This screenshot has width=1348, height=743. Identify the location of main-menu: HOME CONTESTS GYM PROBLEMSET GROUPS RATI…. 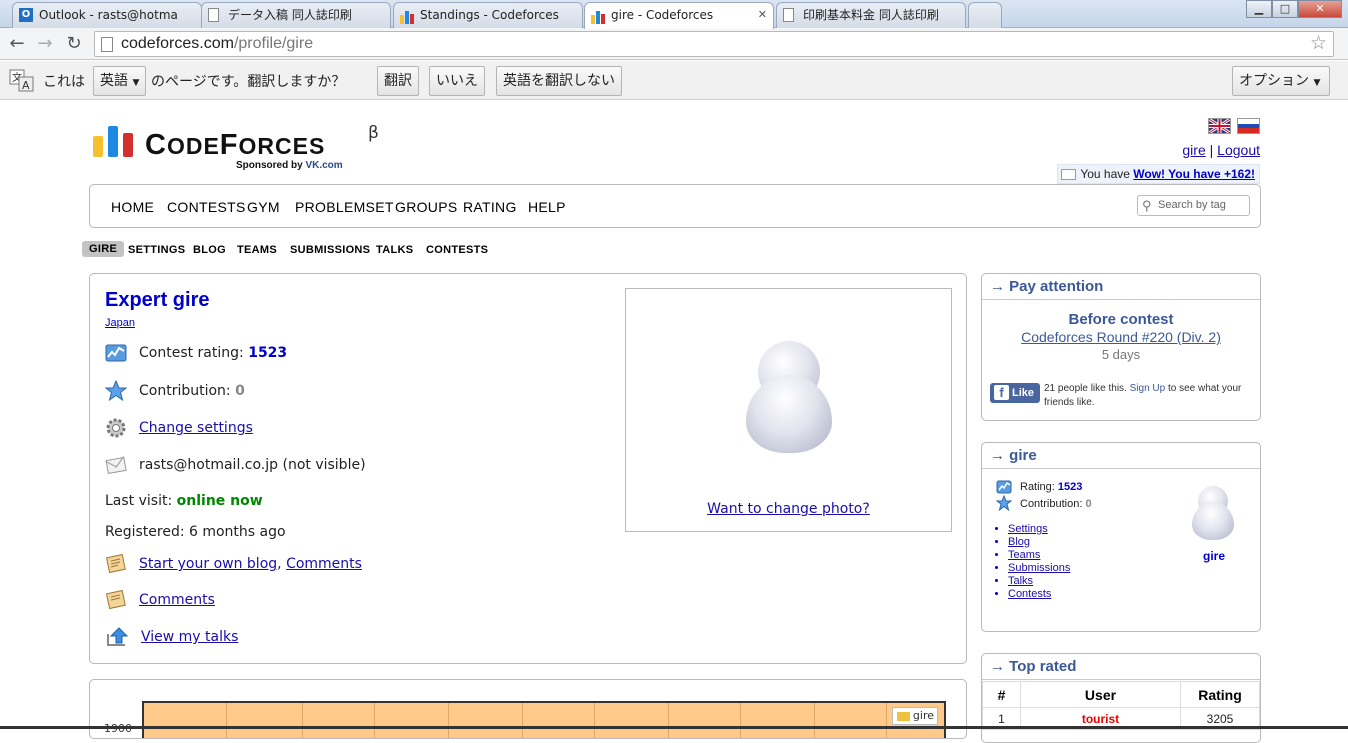
(675, 206).